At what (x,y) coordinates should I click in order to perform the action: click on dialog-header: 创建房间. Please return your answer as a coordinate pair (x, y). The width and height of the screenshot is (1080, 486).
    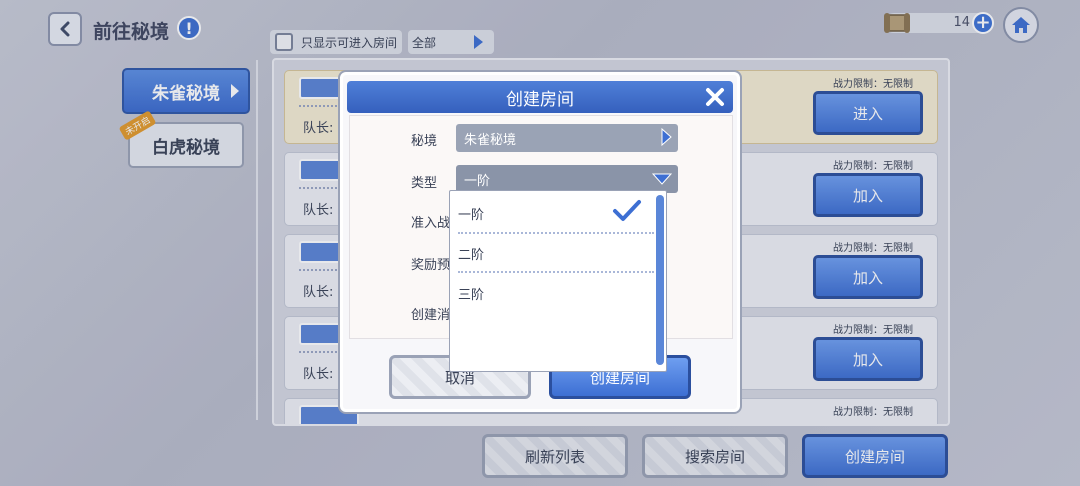
    Looking at the image, I should click on (540, 97).